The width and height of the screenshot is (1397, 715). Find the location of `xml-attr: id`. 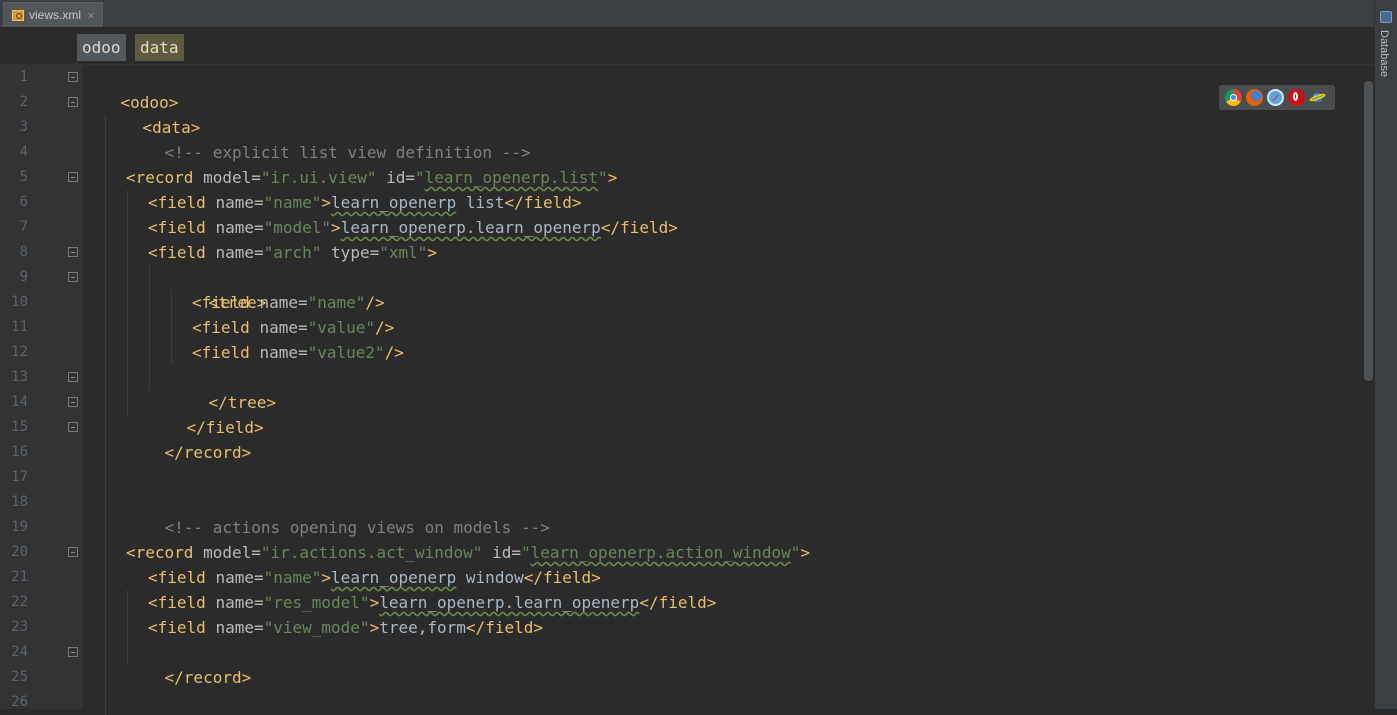

xml-attr: id is located at coordinates (396, 177).